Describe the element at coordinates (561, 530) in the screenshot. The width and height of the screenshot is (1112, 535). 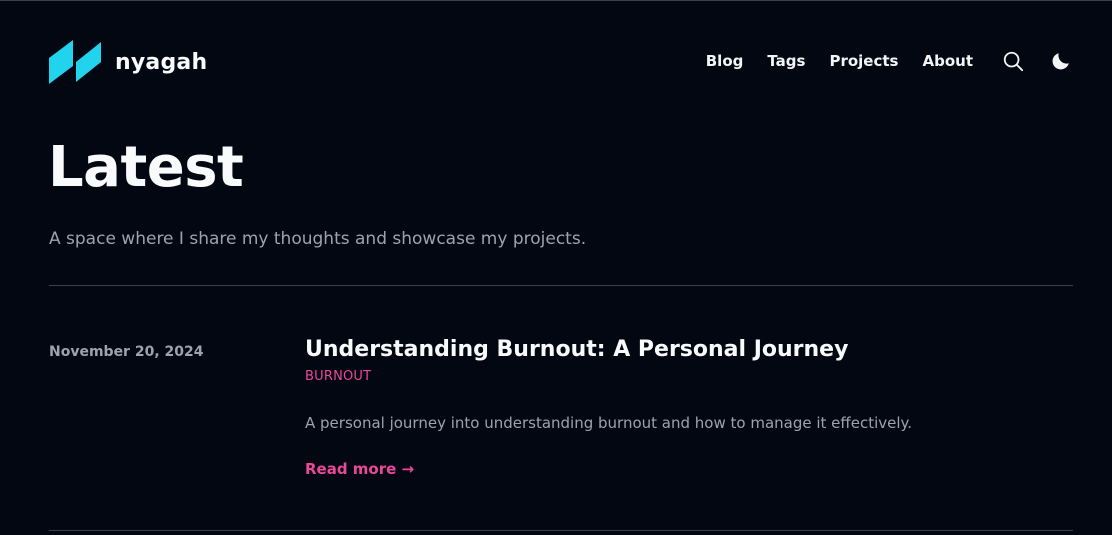
I see `post-divider` at that location.